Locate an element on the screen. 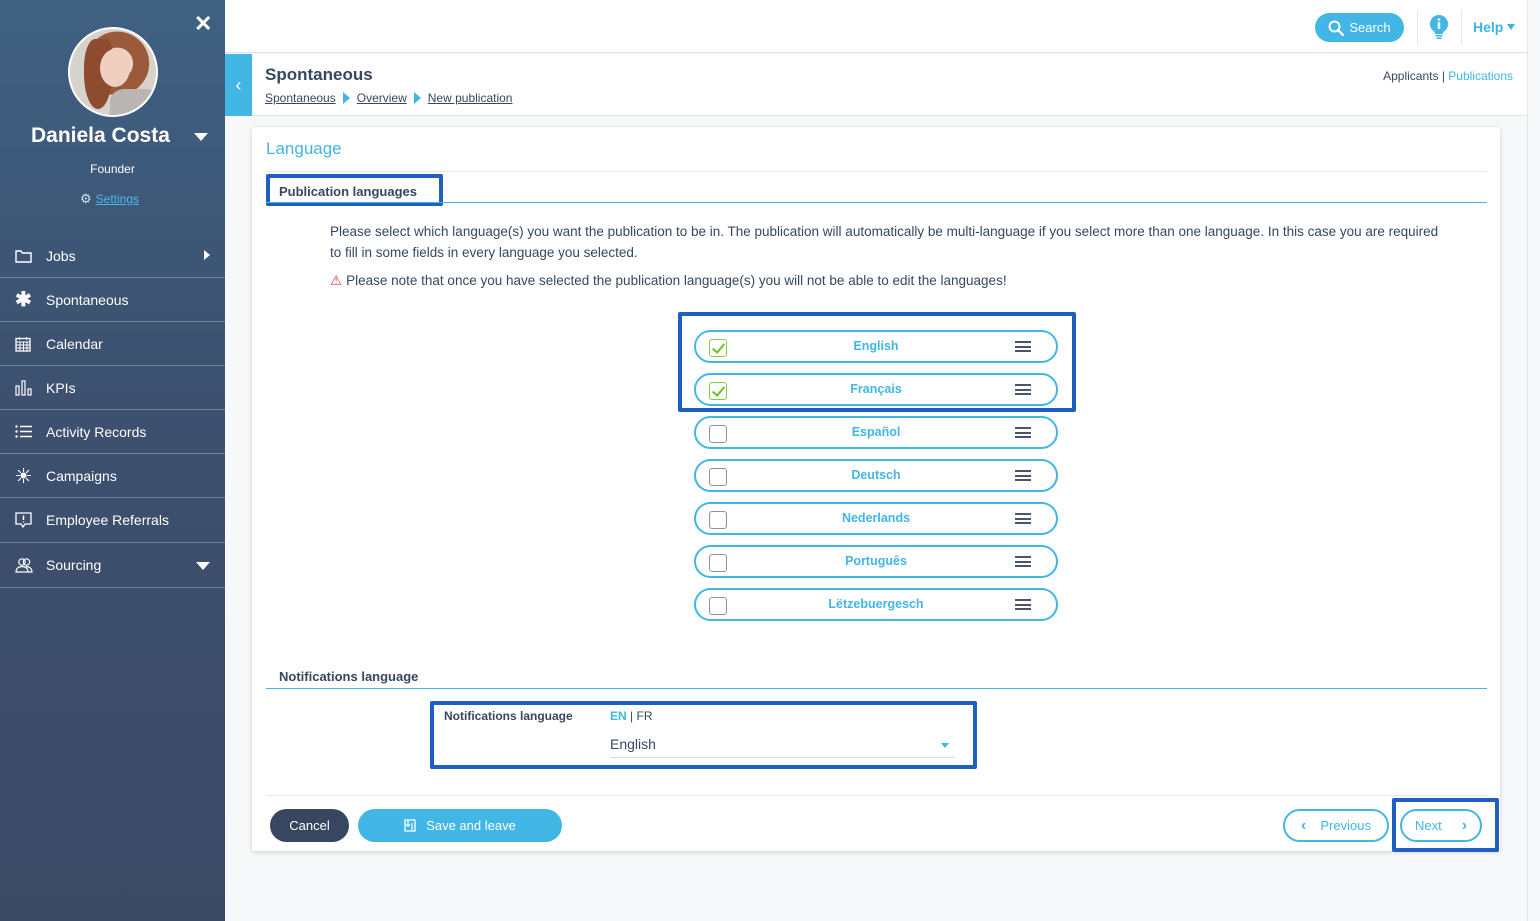 The image size is (1540, 921). breadcrumb: Spontaneous Overview New publication is located at coordinates (388, 98).